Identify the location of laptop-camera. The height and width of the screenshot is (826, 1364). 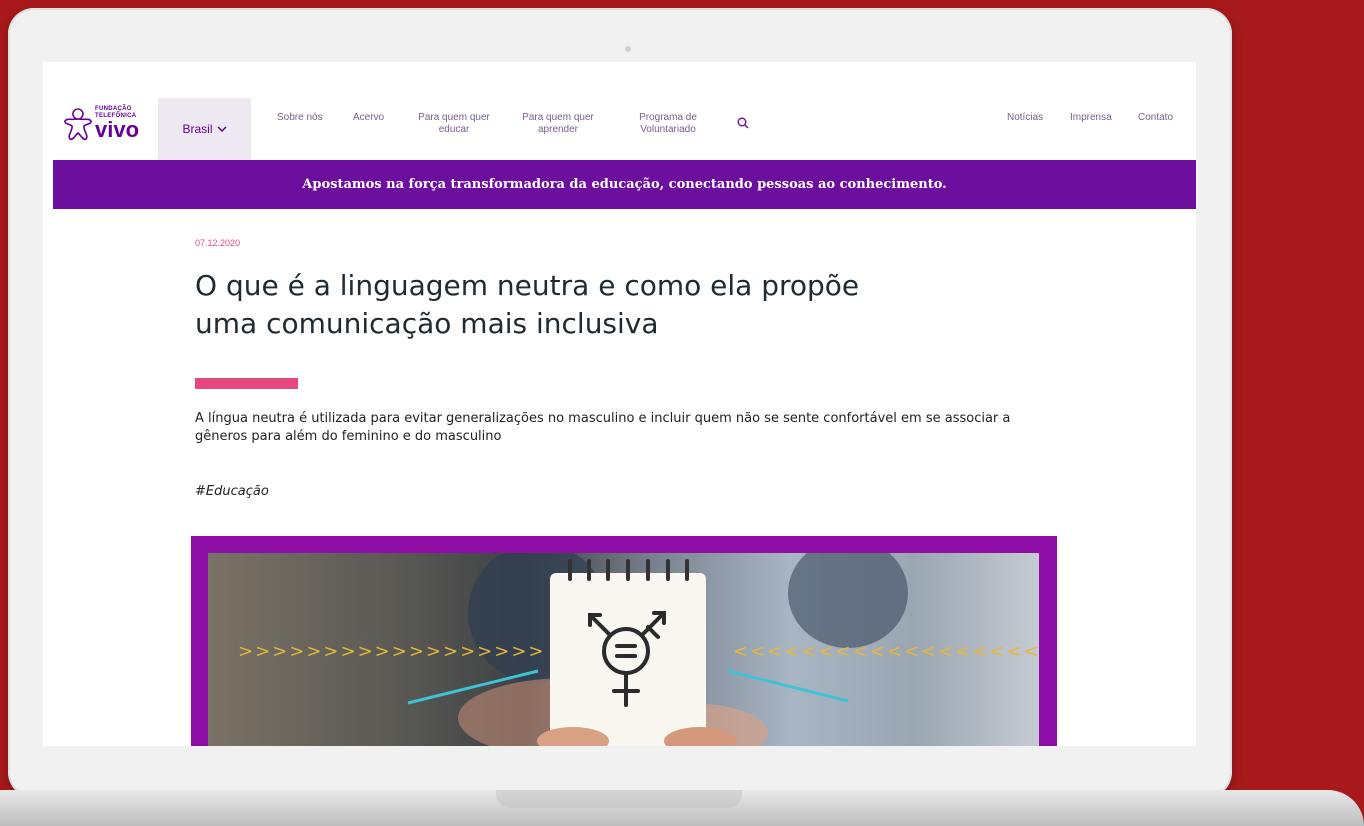
(628, 49).